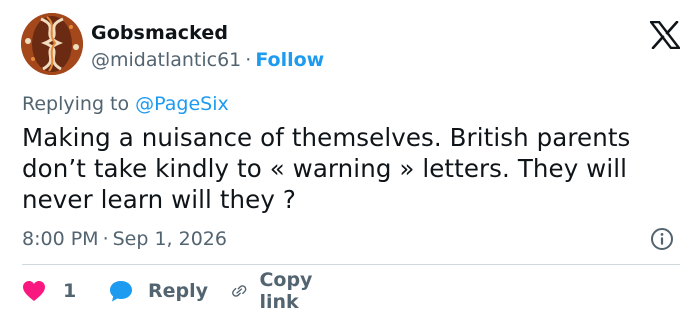 This screenshot has height=318, width=700. Describe the element at coordinates (289, 60) in the screenshot. I see `follow-button: Follow` at that location.